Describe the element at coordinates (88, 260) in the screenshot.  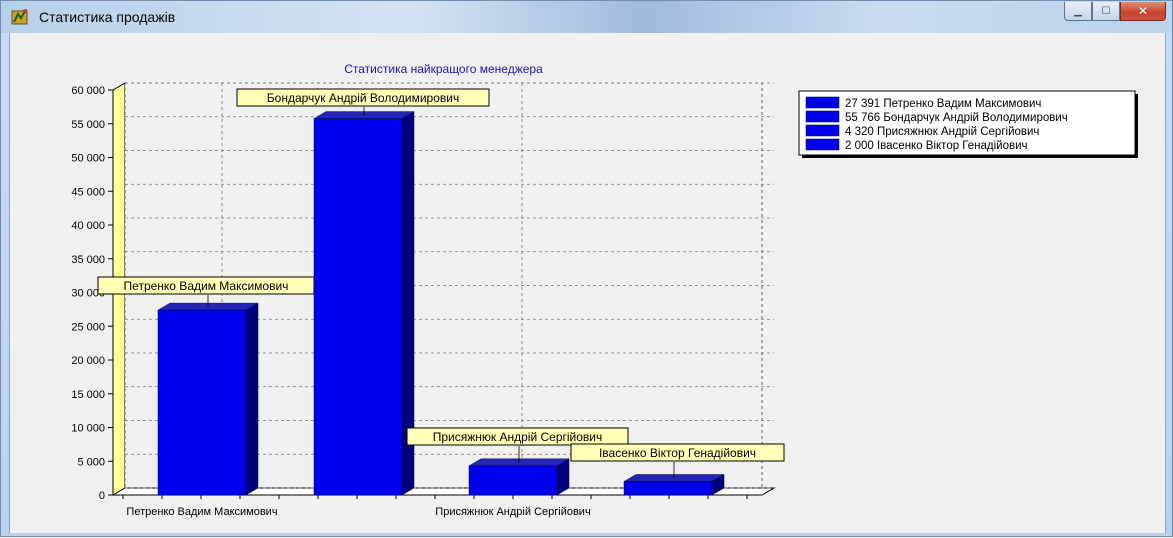
I see `y-tick-label: 35 000` at that location.